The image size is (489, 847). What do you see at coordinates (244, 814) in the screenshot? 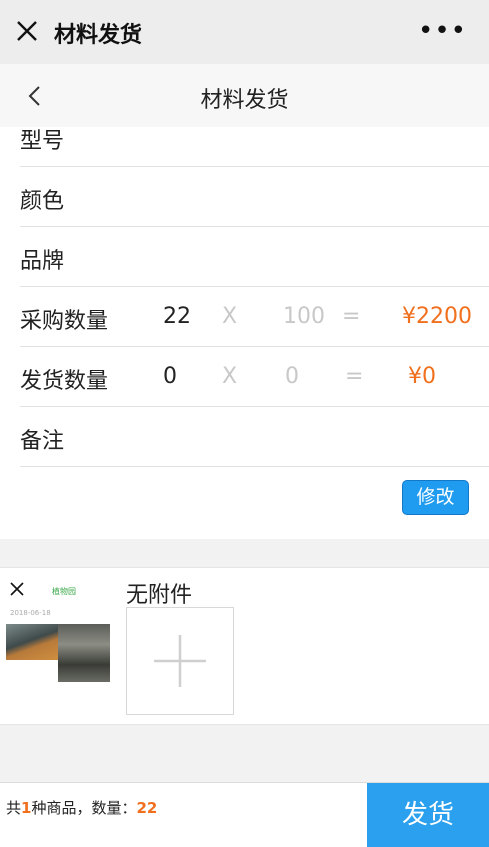
I see `bottom-bar: 共1种商品，数量：22 发货` at bounding box center [244, 814].